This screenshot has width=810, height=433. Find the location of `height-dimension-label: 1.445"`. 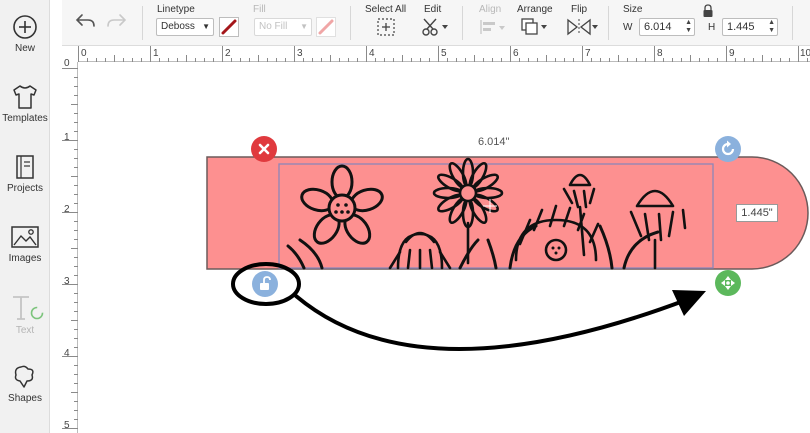

height-dimension-label: 1.445" is located at coordinates (757, 213).